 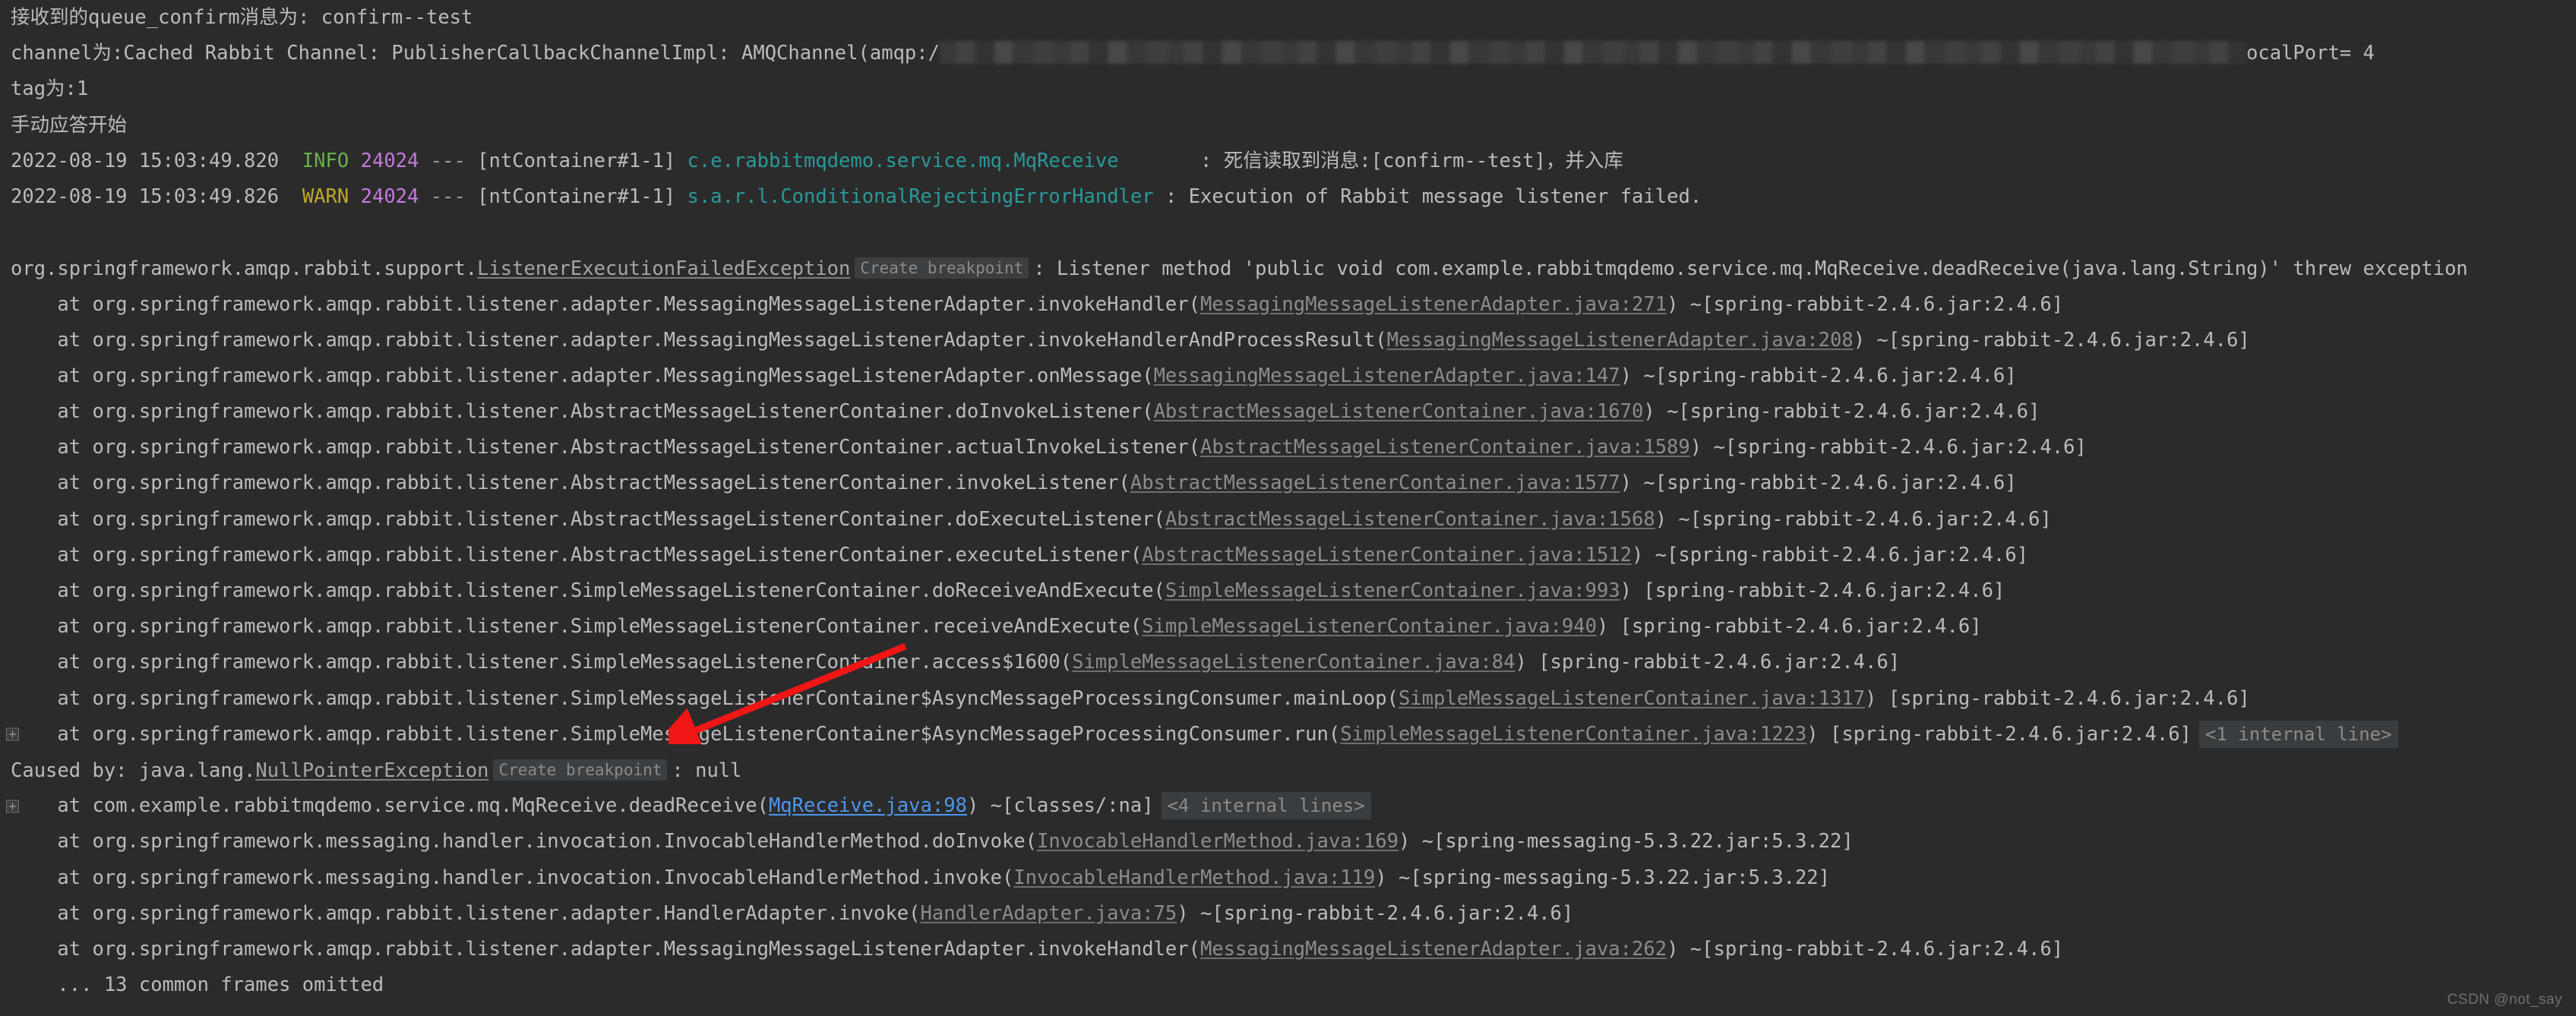 I want to click on log-thread: [ntContainer#1-1], so click(x=576, y=197).